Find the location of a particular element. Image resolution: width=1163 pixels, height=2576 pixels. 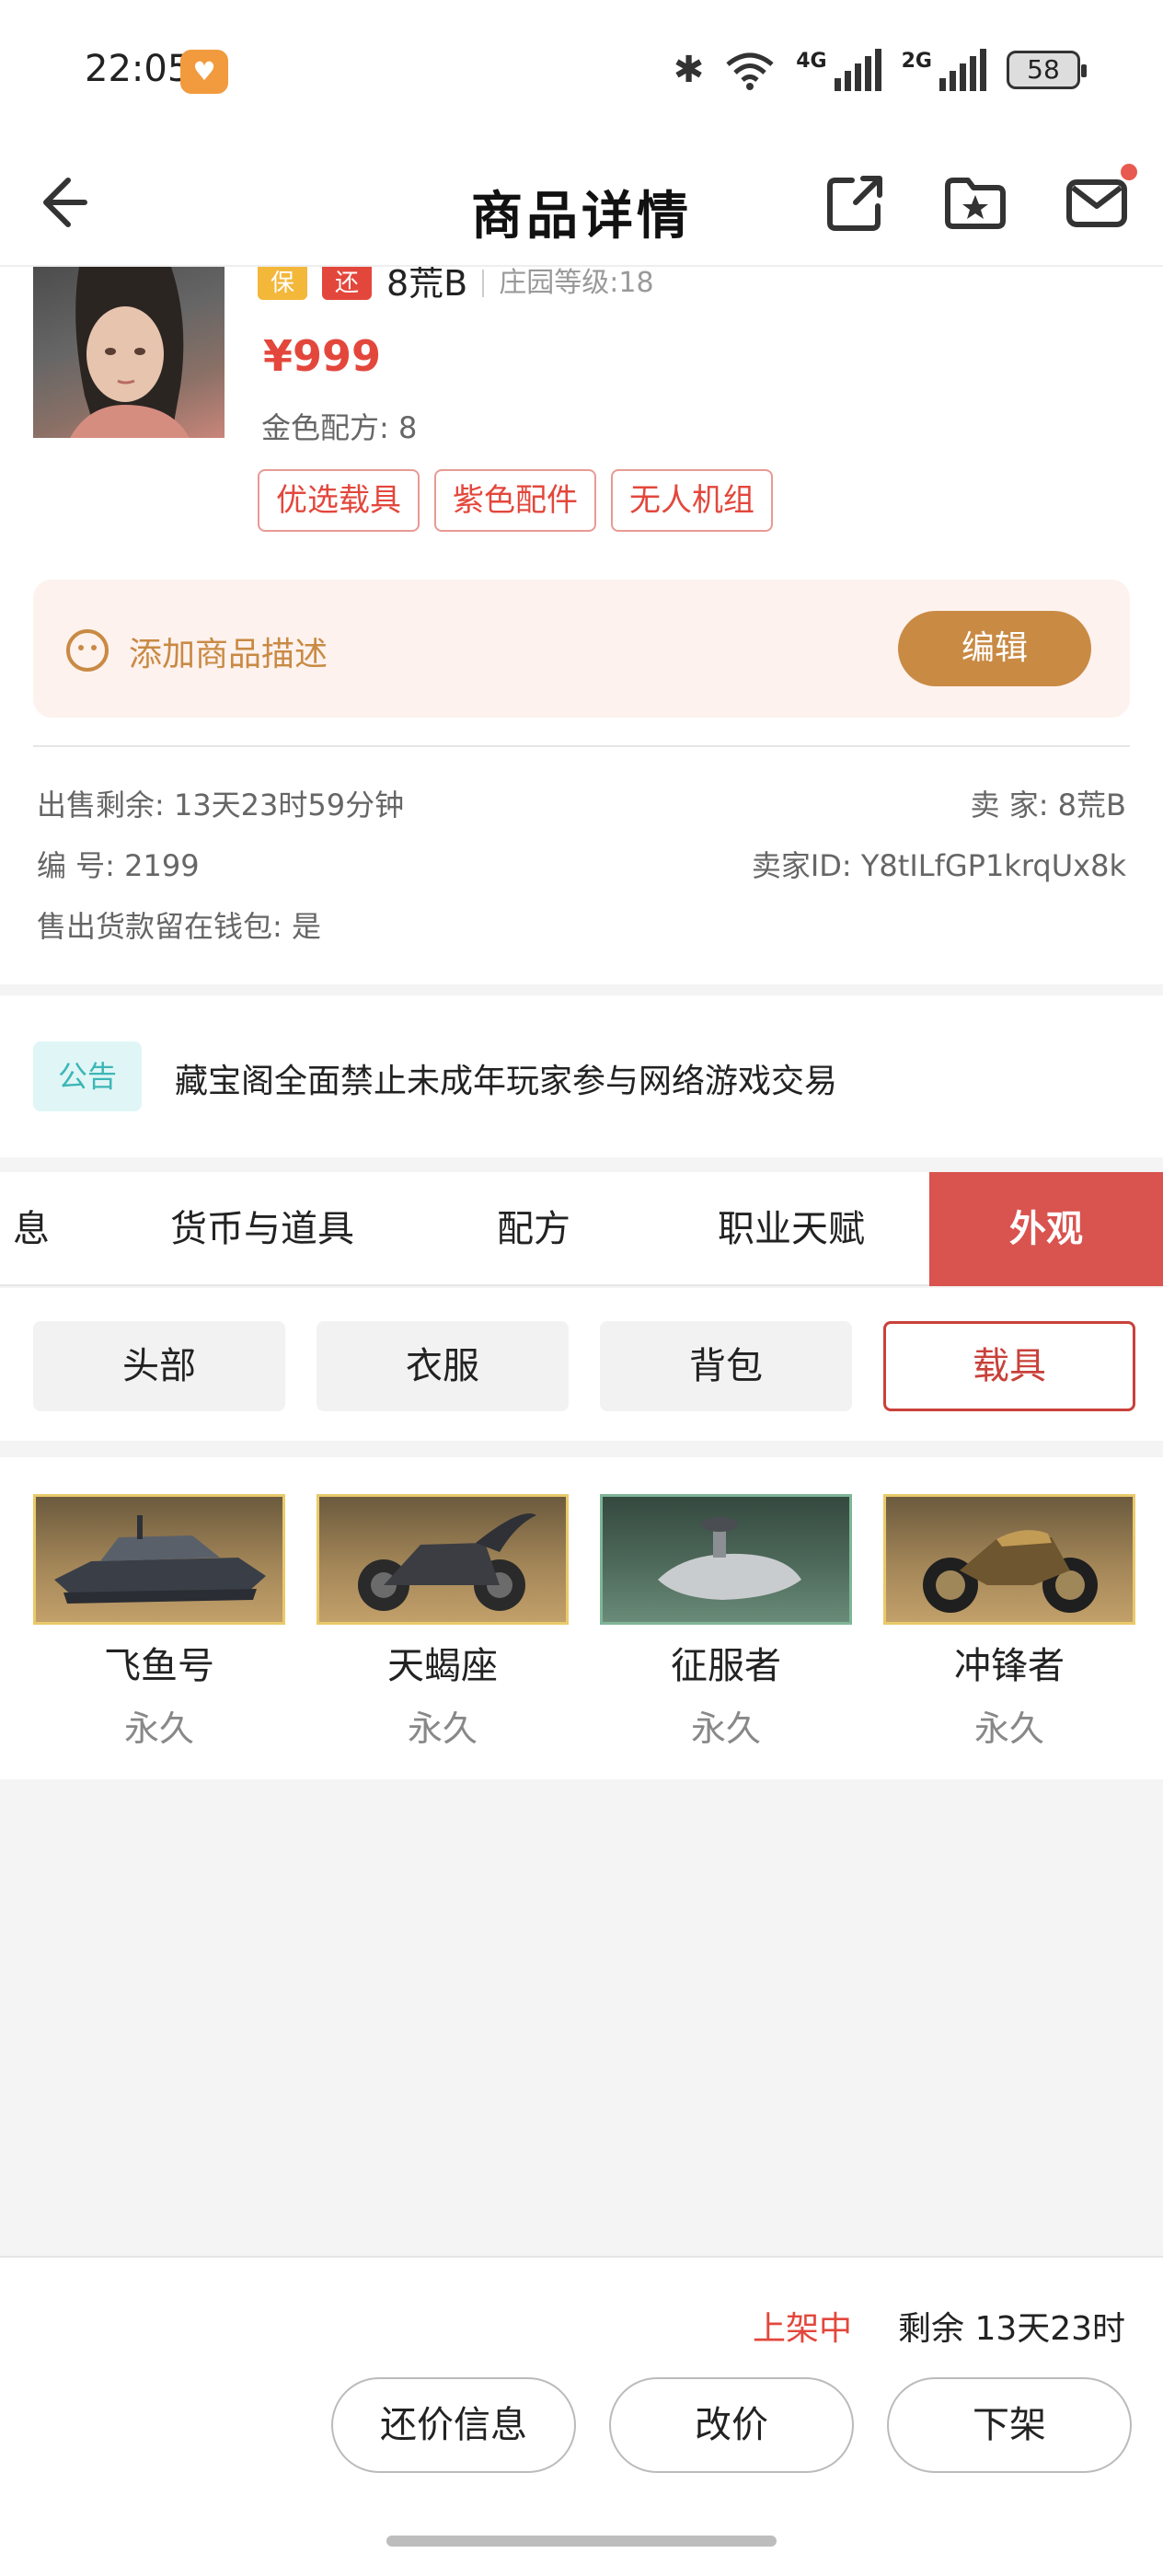

feature-tags: 优选载具 紫色配件 无人机组 is located at coordinates (516, 500).